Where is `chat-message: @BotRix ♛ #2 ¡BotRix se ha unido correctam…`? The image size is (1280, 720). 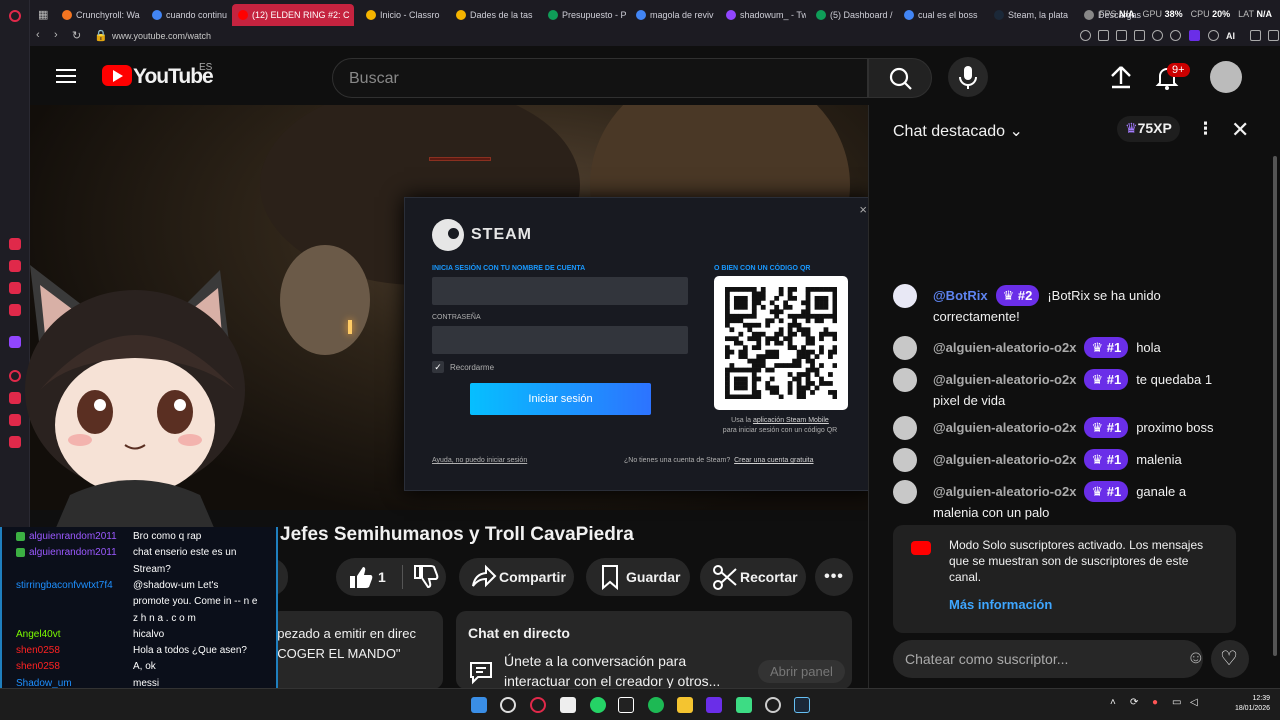 chat-message: @BotRix ♛ #2 ¡BotRix se ha unido correctam… is located at coordinates (1063, 305).